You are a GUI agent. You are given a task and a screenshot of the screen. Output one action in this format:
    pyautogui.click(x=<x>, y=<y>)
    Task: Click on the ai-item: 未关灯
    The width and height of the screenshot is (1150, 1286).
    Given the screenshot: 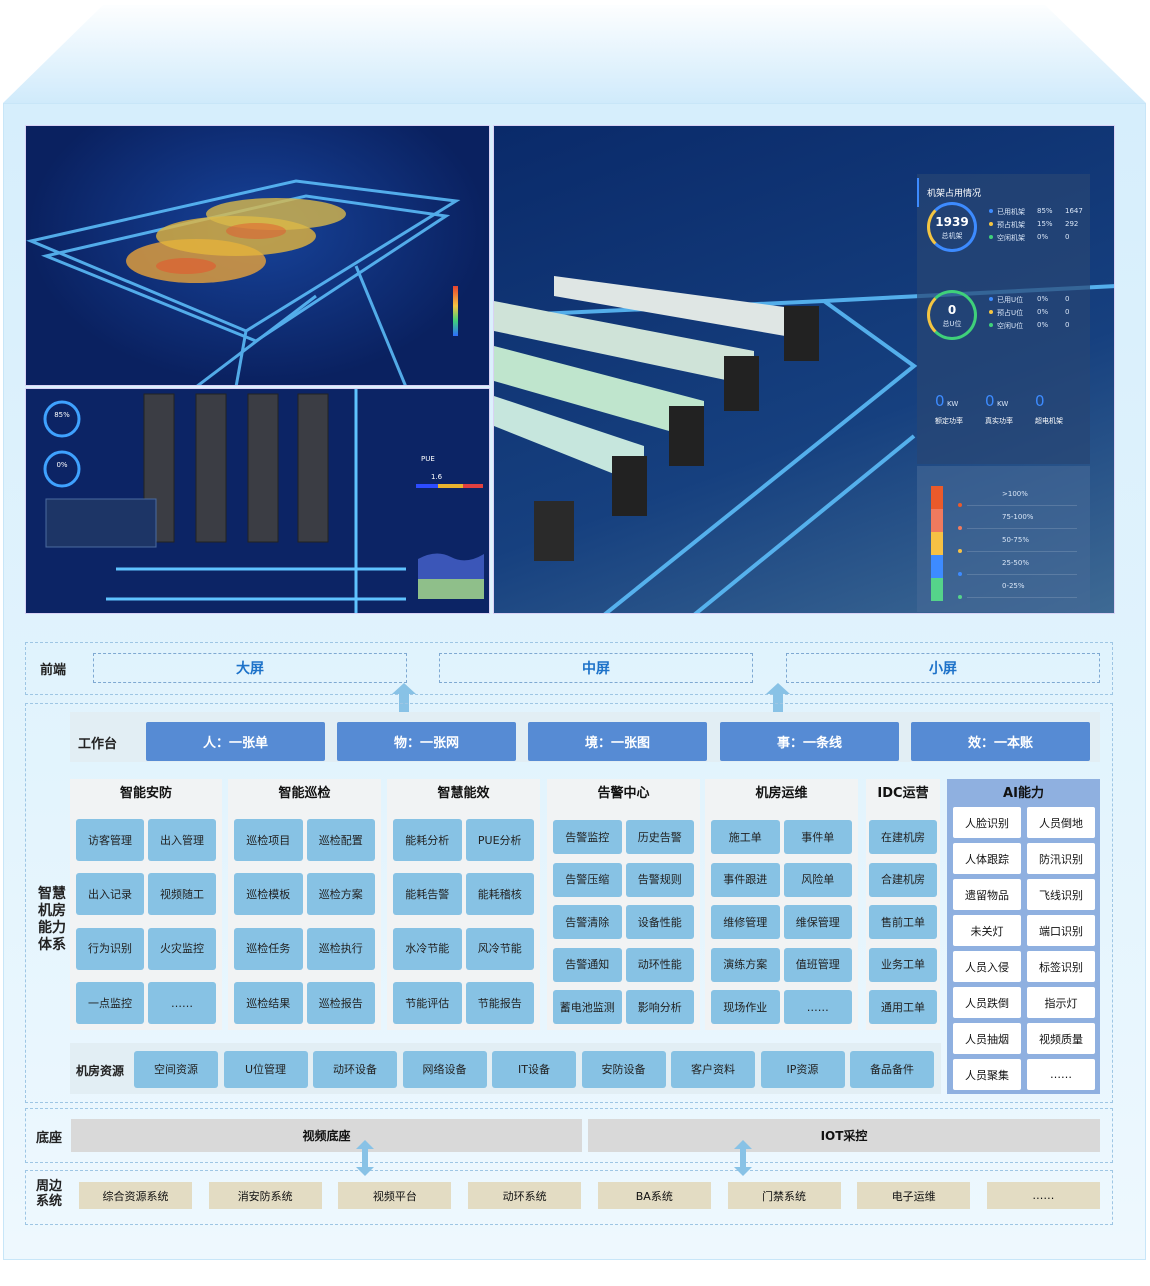 What is the action you would take?
    pyautogui.click(x=987, y=930)
    